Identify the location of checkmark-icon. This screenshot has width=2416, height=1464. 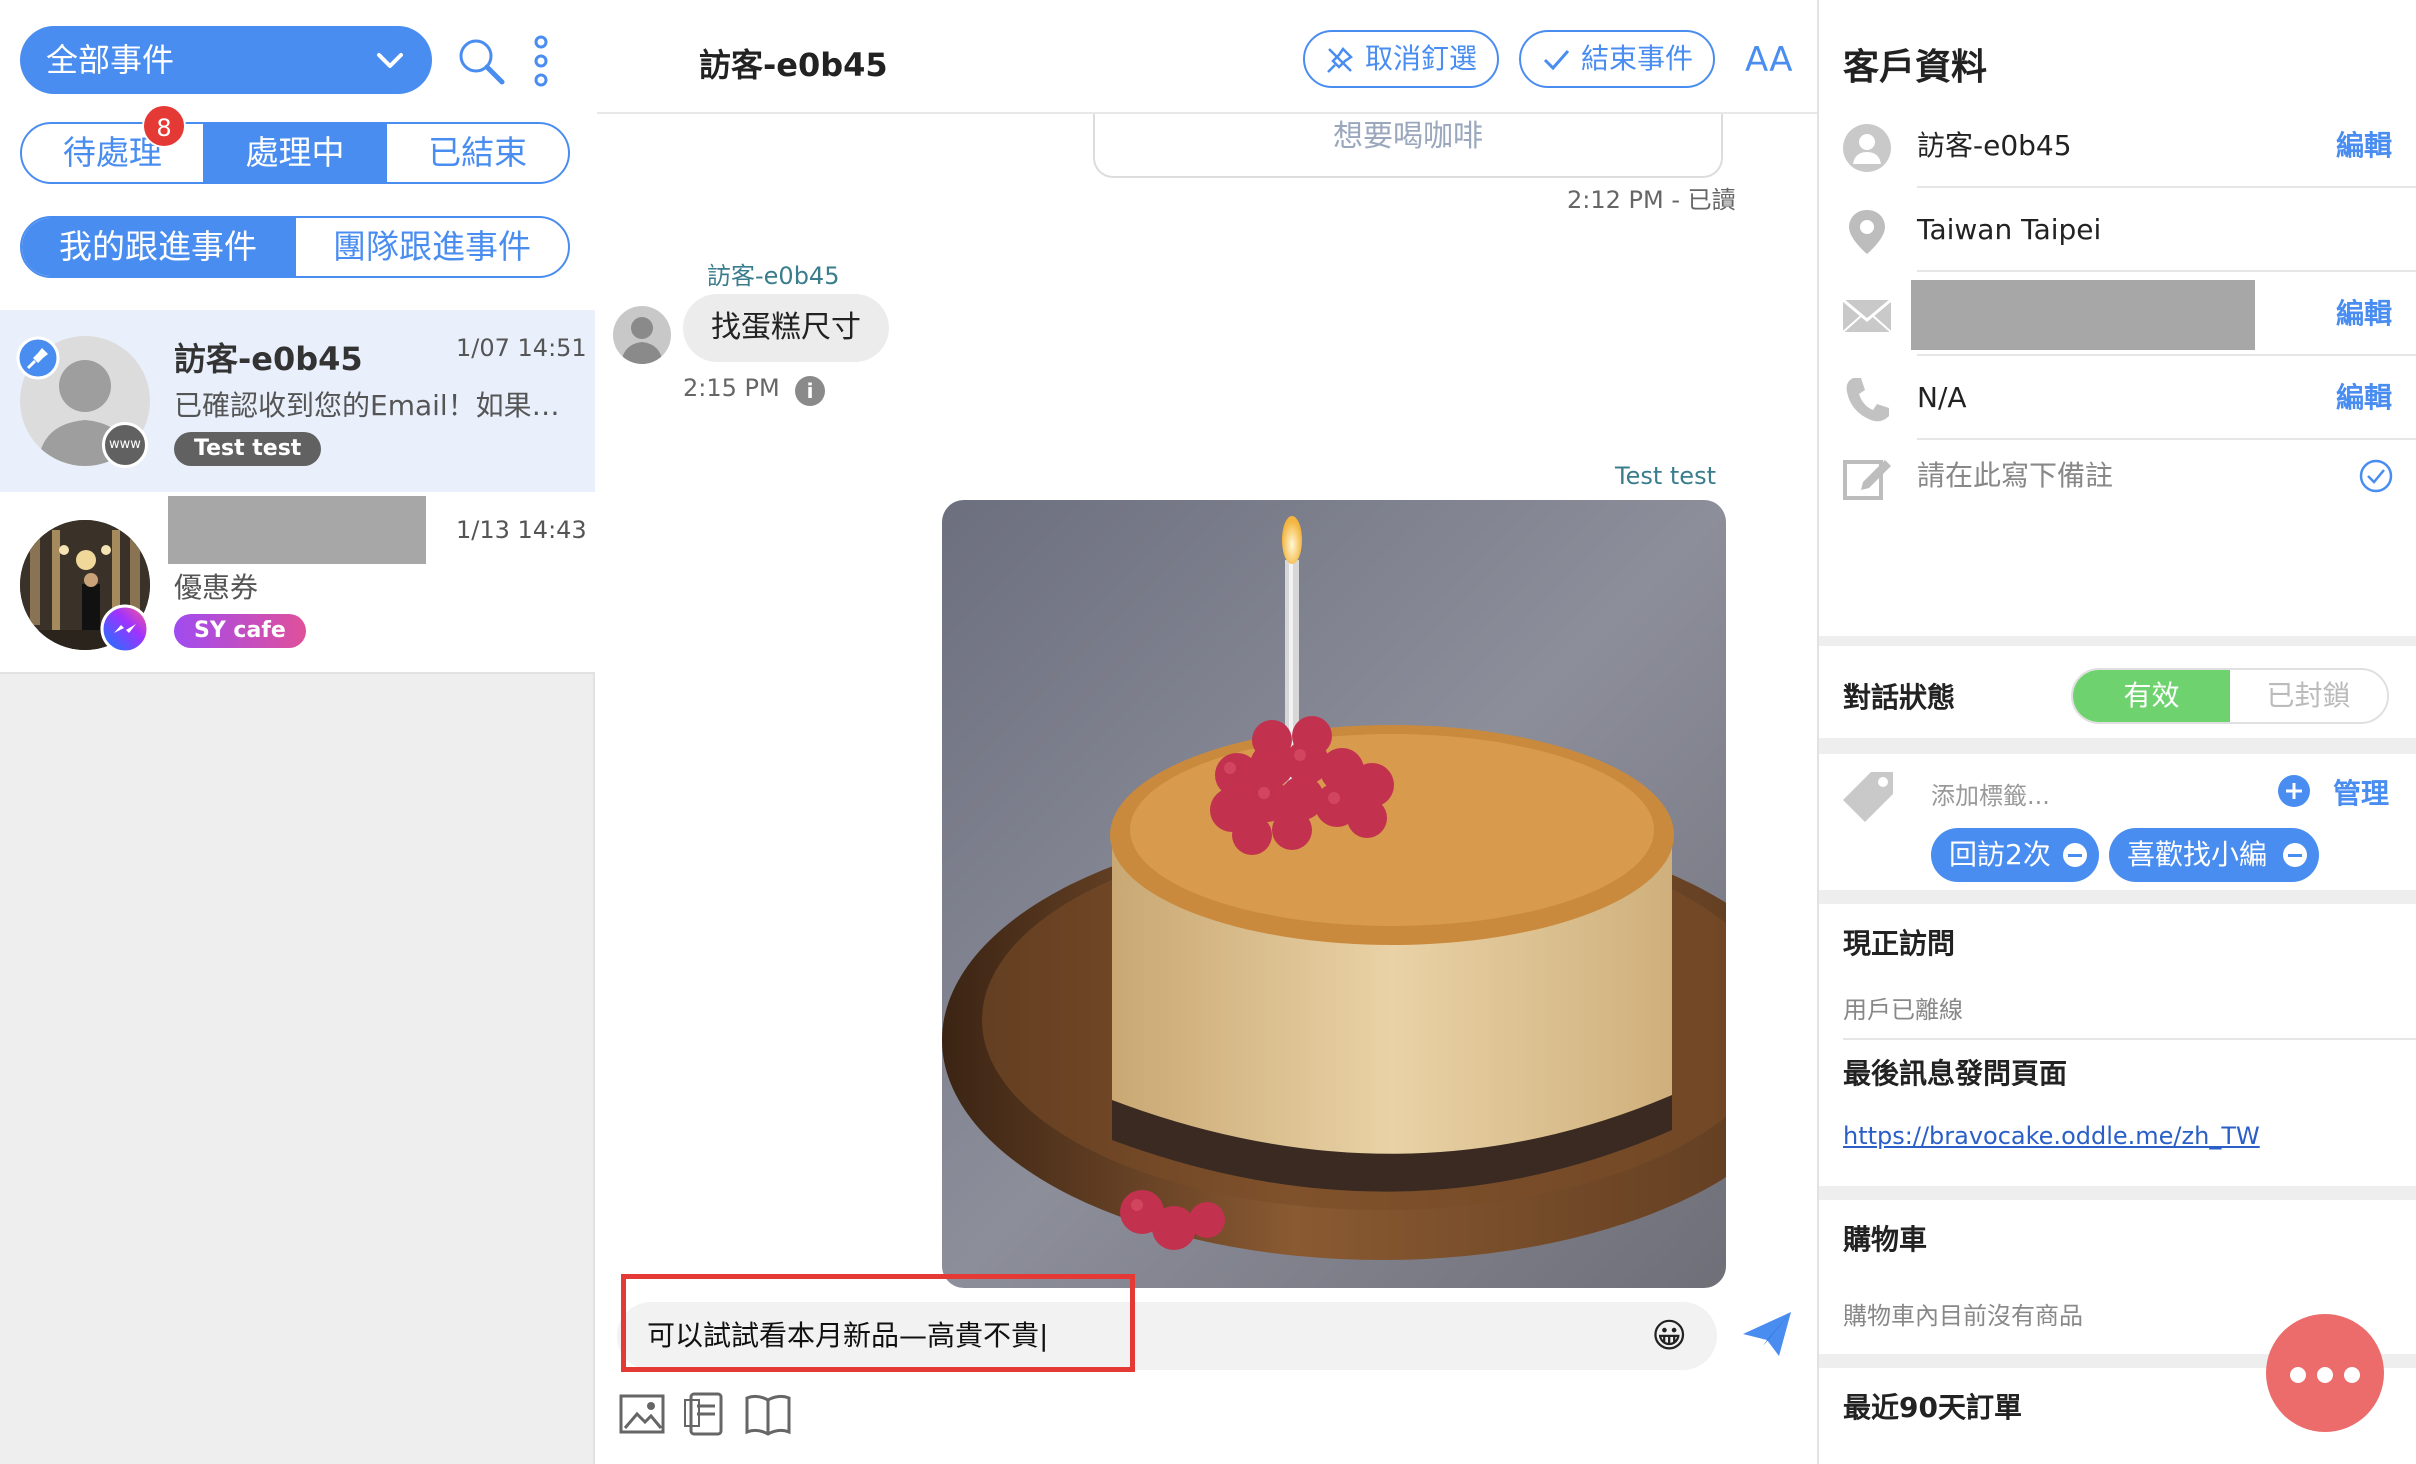
(1556, 60).